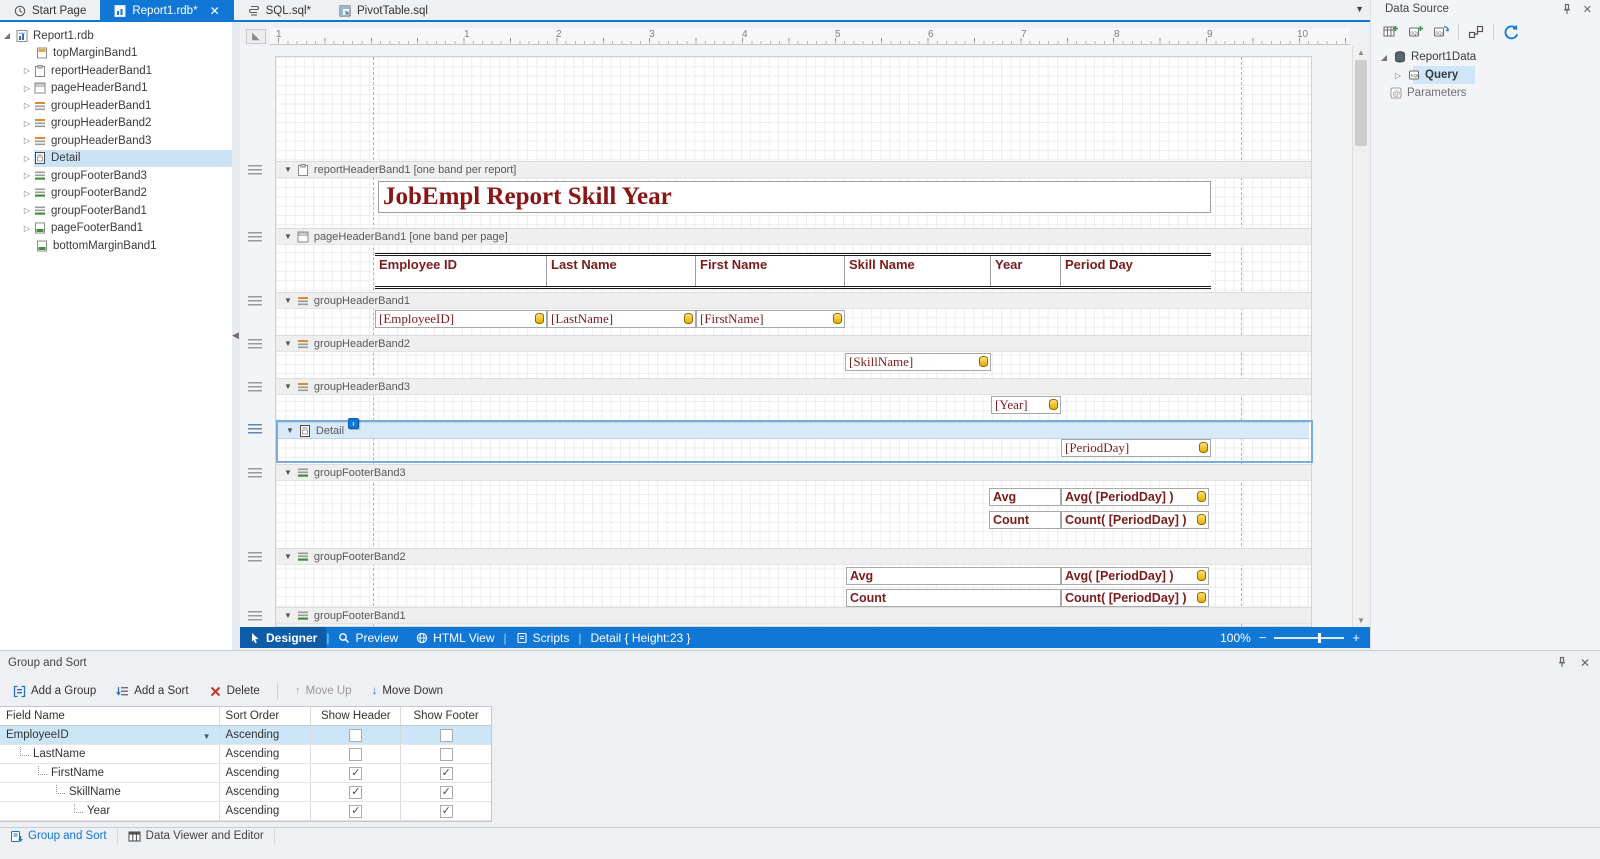  I want to click on field-name-cell: Year, so click(110, 811).